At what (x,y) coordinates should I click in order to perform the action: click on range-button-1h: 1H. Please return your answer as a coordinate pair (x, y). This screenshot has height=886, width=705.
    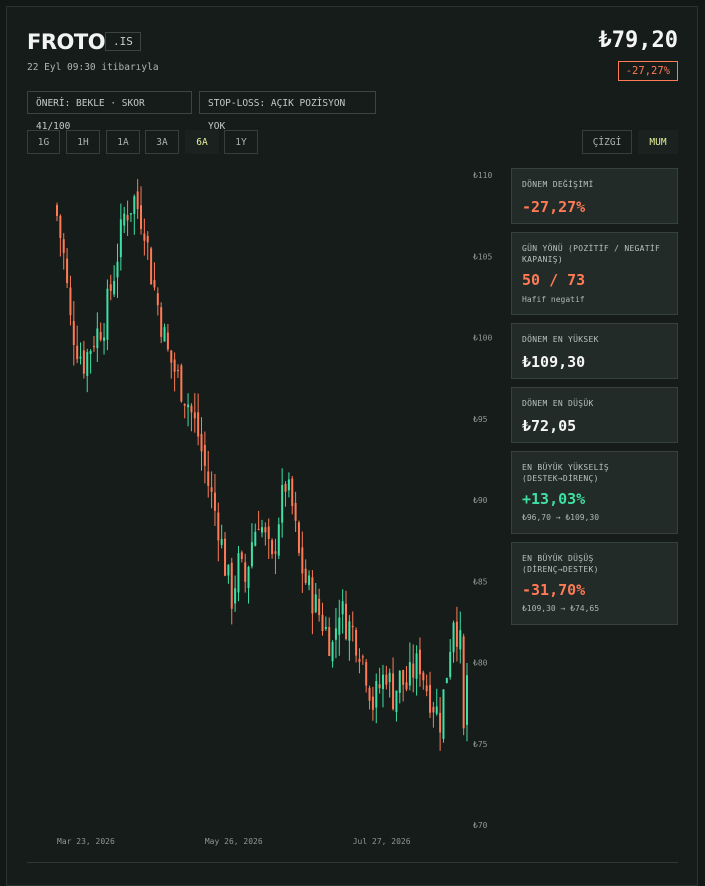
    Looking at the image, I should click on (83, 142).